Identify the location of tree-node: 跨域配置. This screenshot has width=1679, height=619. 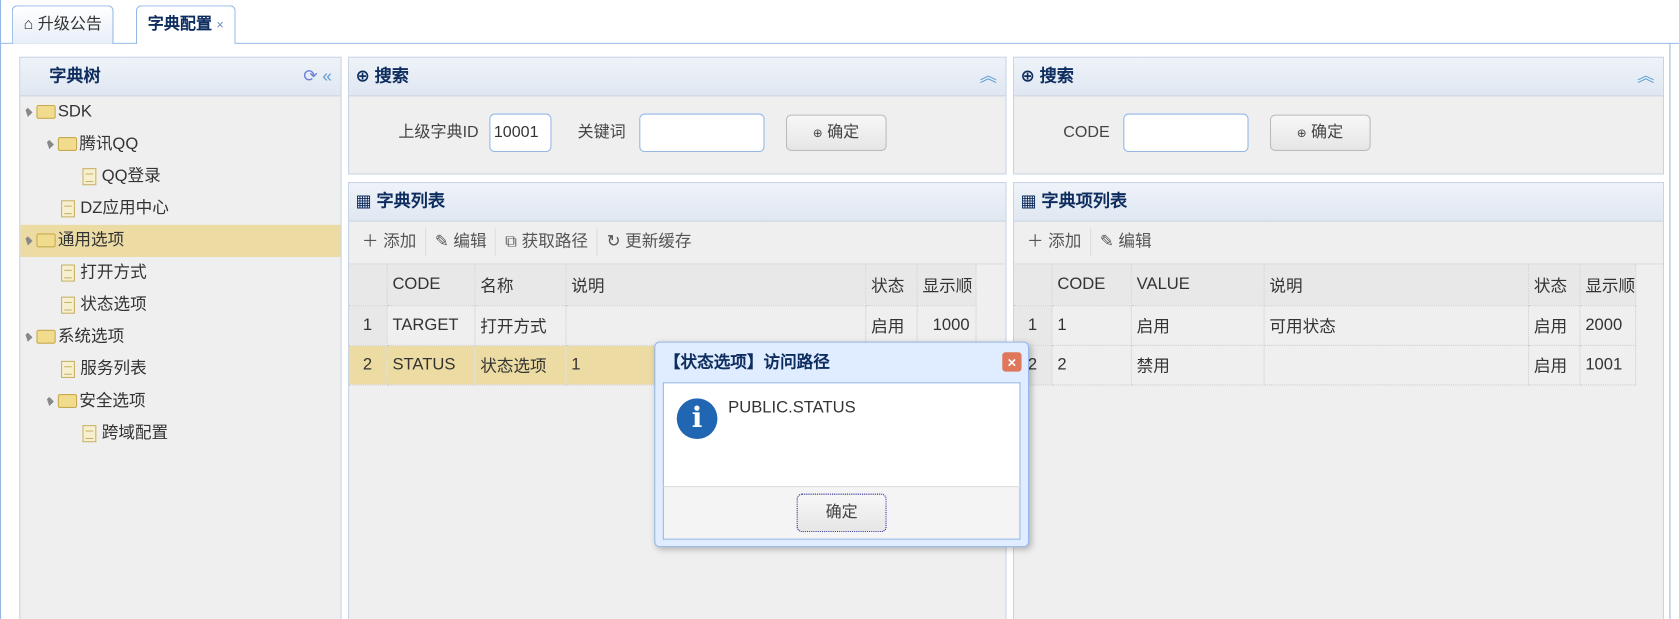
(180, 434).